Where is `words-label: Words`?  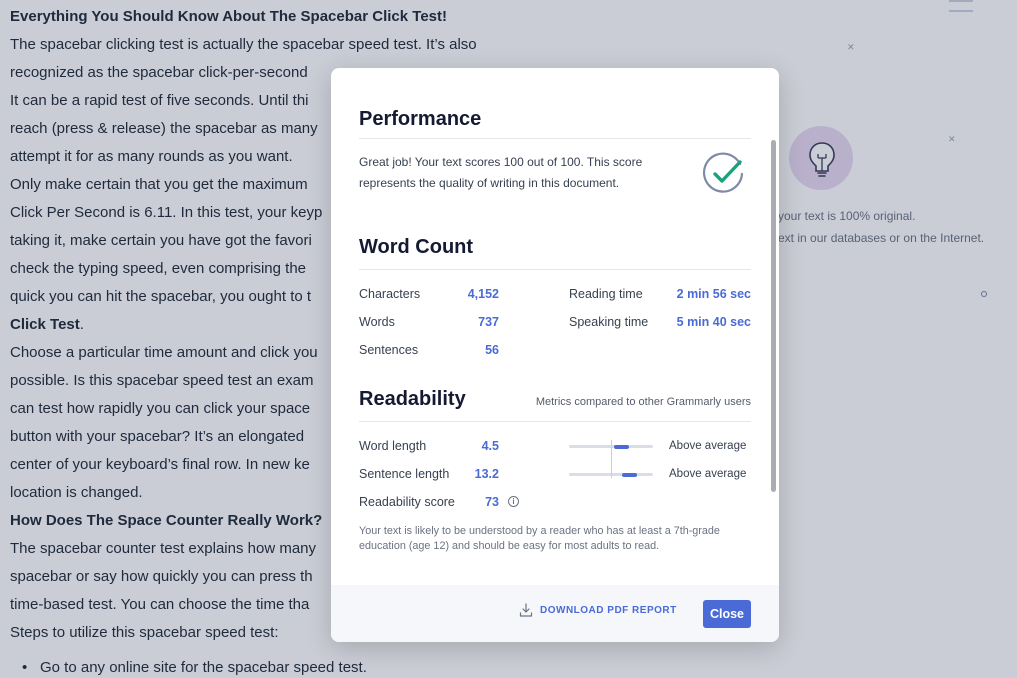
words-label: Words is located at coordinates (377, 322).